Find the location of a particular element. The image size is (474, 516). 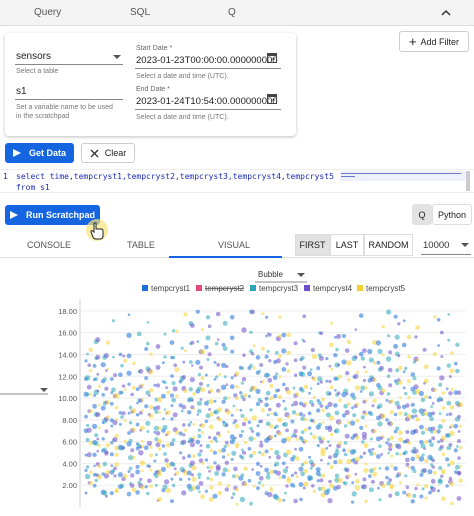

last-page-button: LAST is located at coordinates (347, 245).